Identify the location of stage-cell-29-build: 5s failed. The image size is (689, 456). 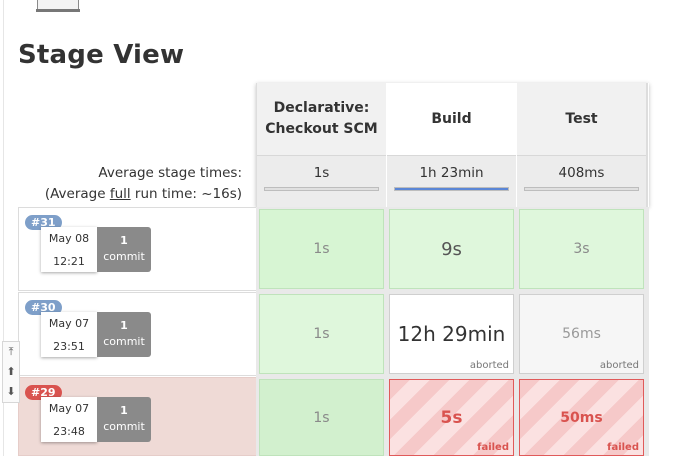
(451, 417).